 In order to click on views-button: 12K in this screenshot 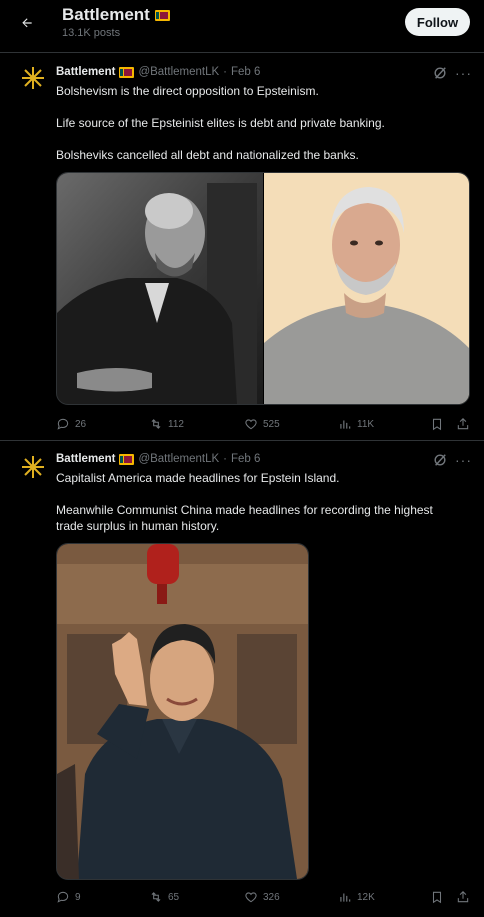, I will do `click(356, 897)`.